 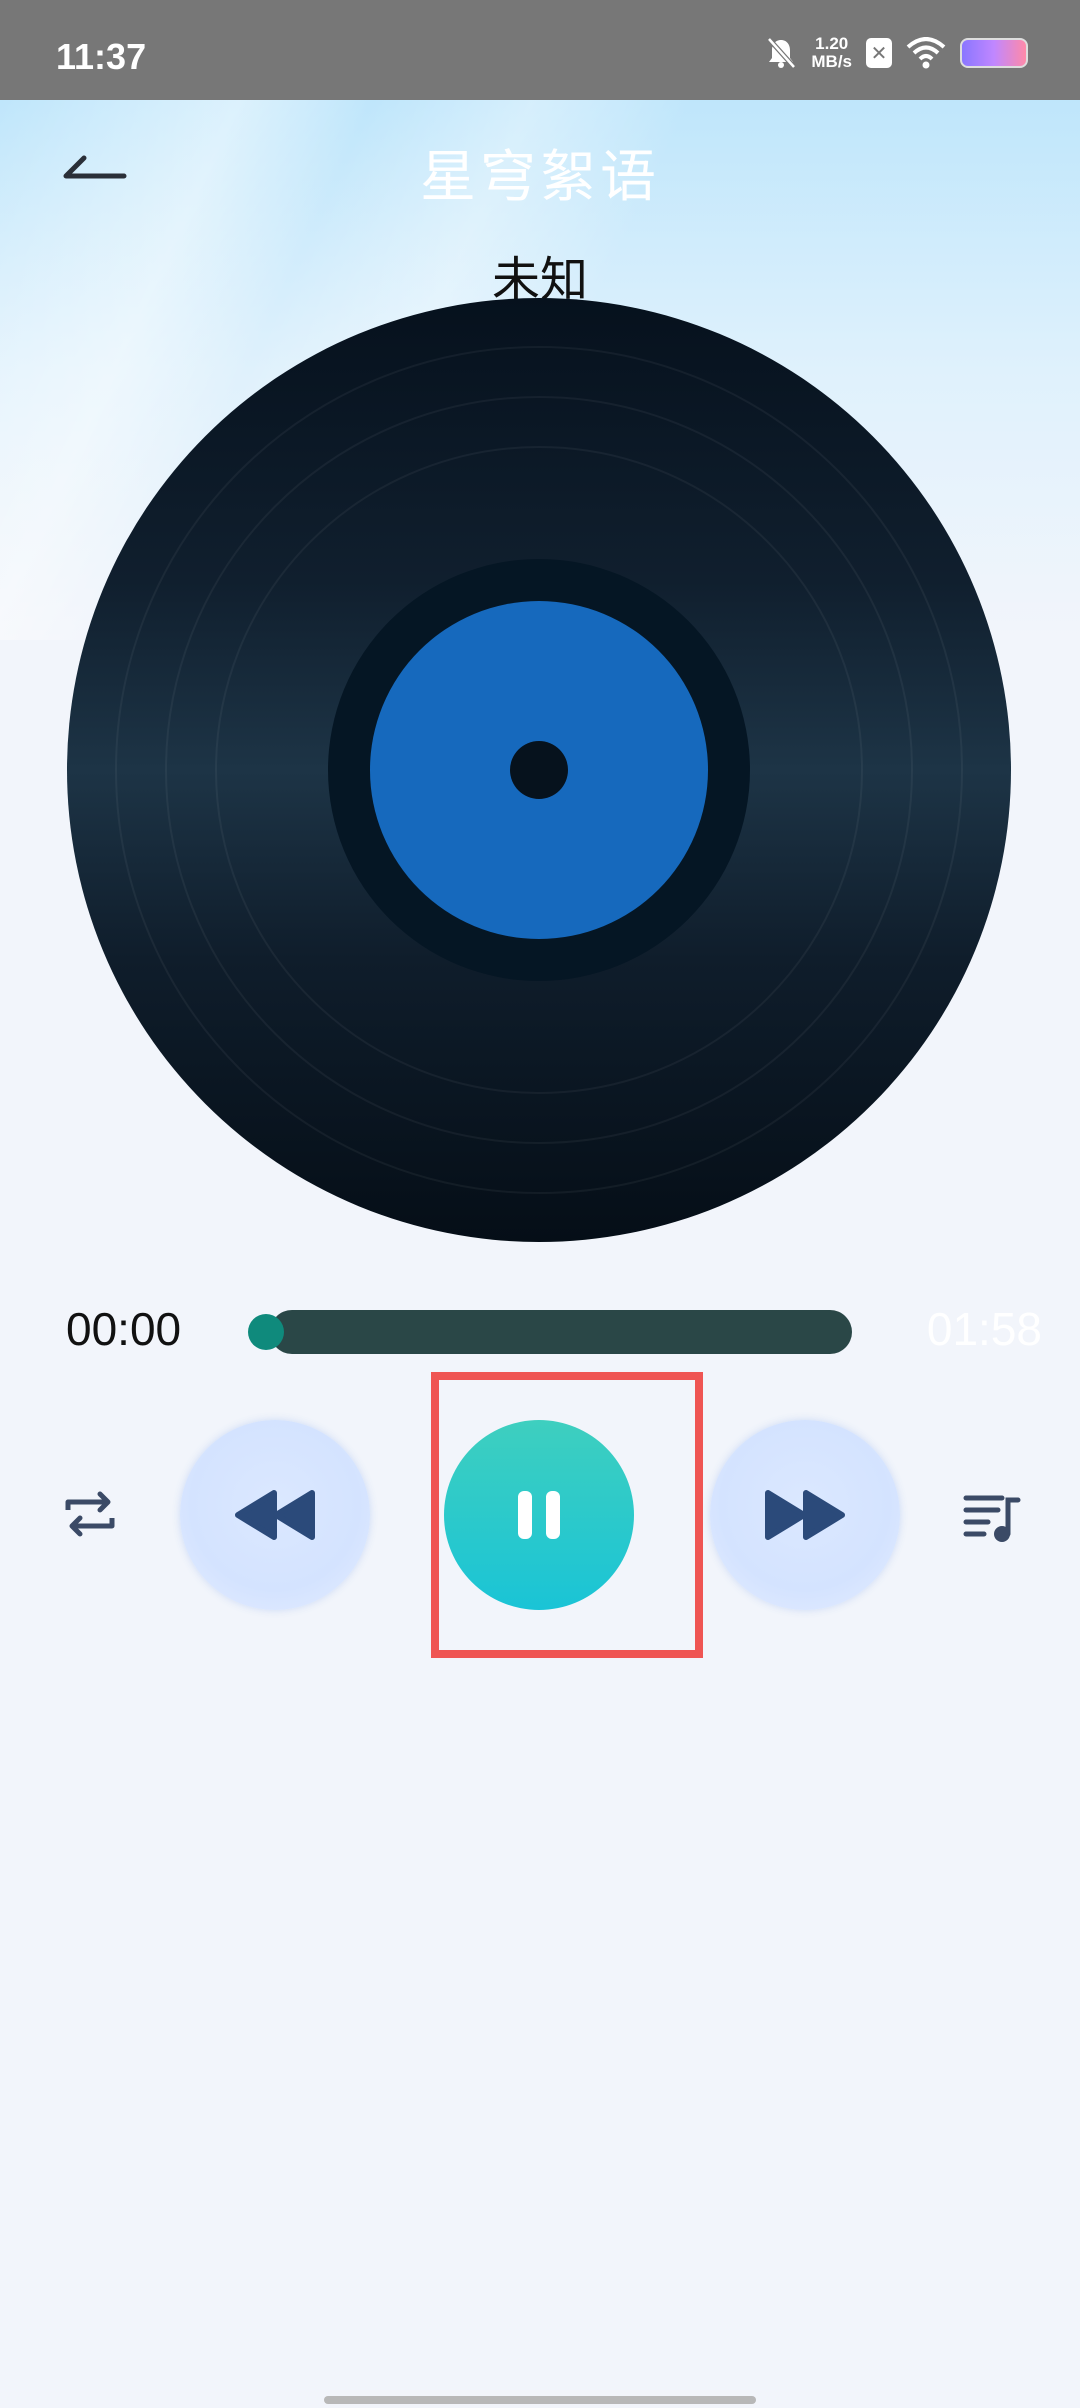 What do you see at coordinates (540, 177) in the screenshot?
I see `page-title: 星穹絮语` at bounding box center [540, 177].